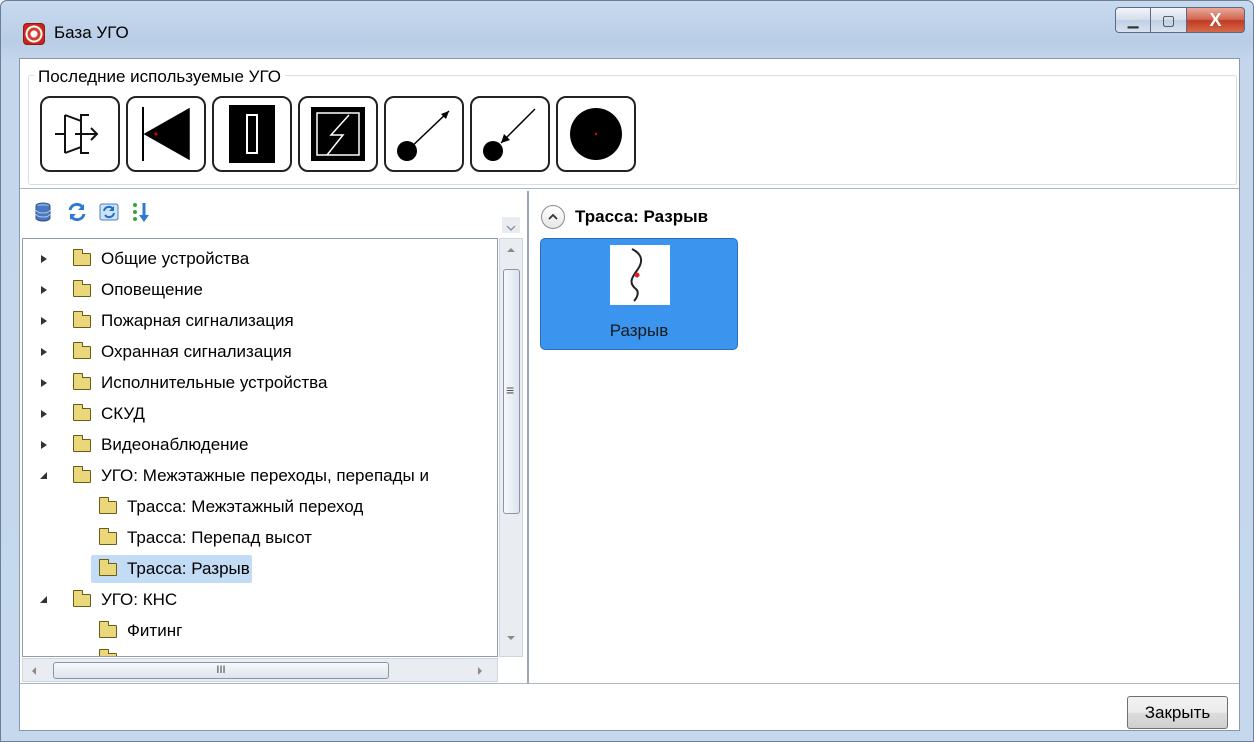 This screenshot has width=1254, height=742. Describe the element at coordinates (511, 250) in the screenshot. I see `scroll-up-icon` at that location.